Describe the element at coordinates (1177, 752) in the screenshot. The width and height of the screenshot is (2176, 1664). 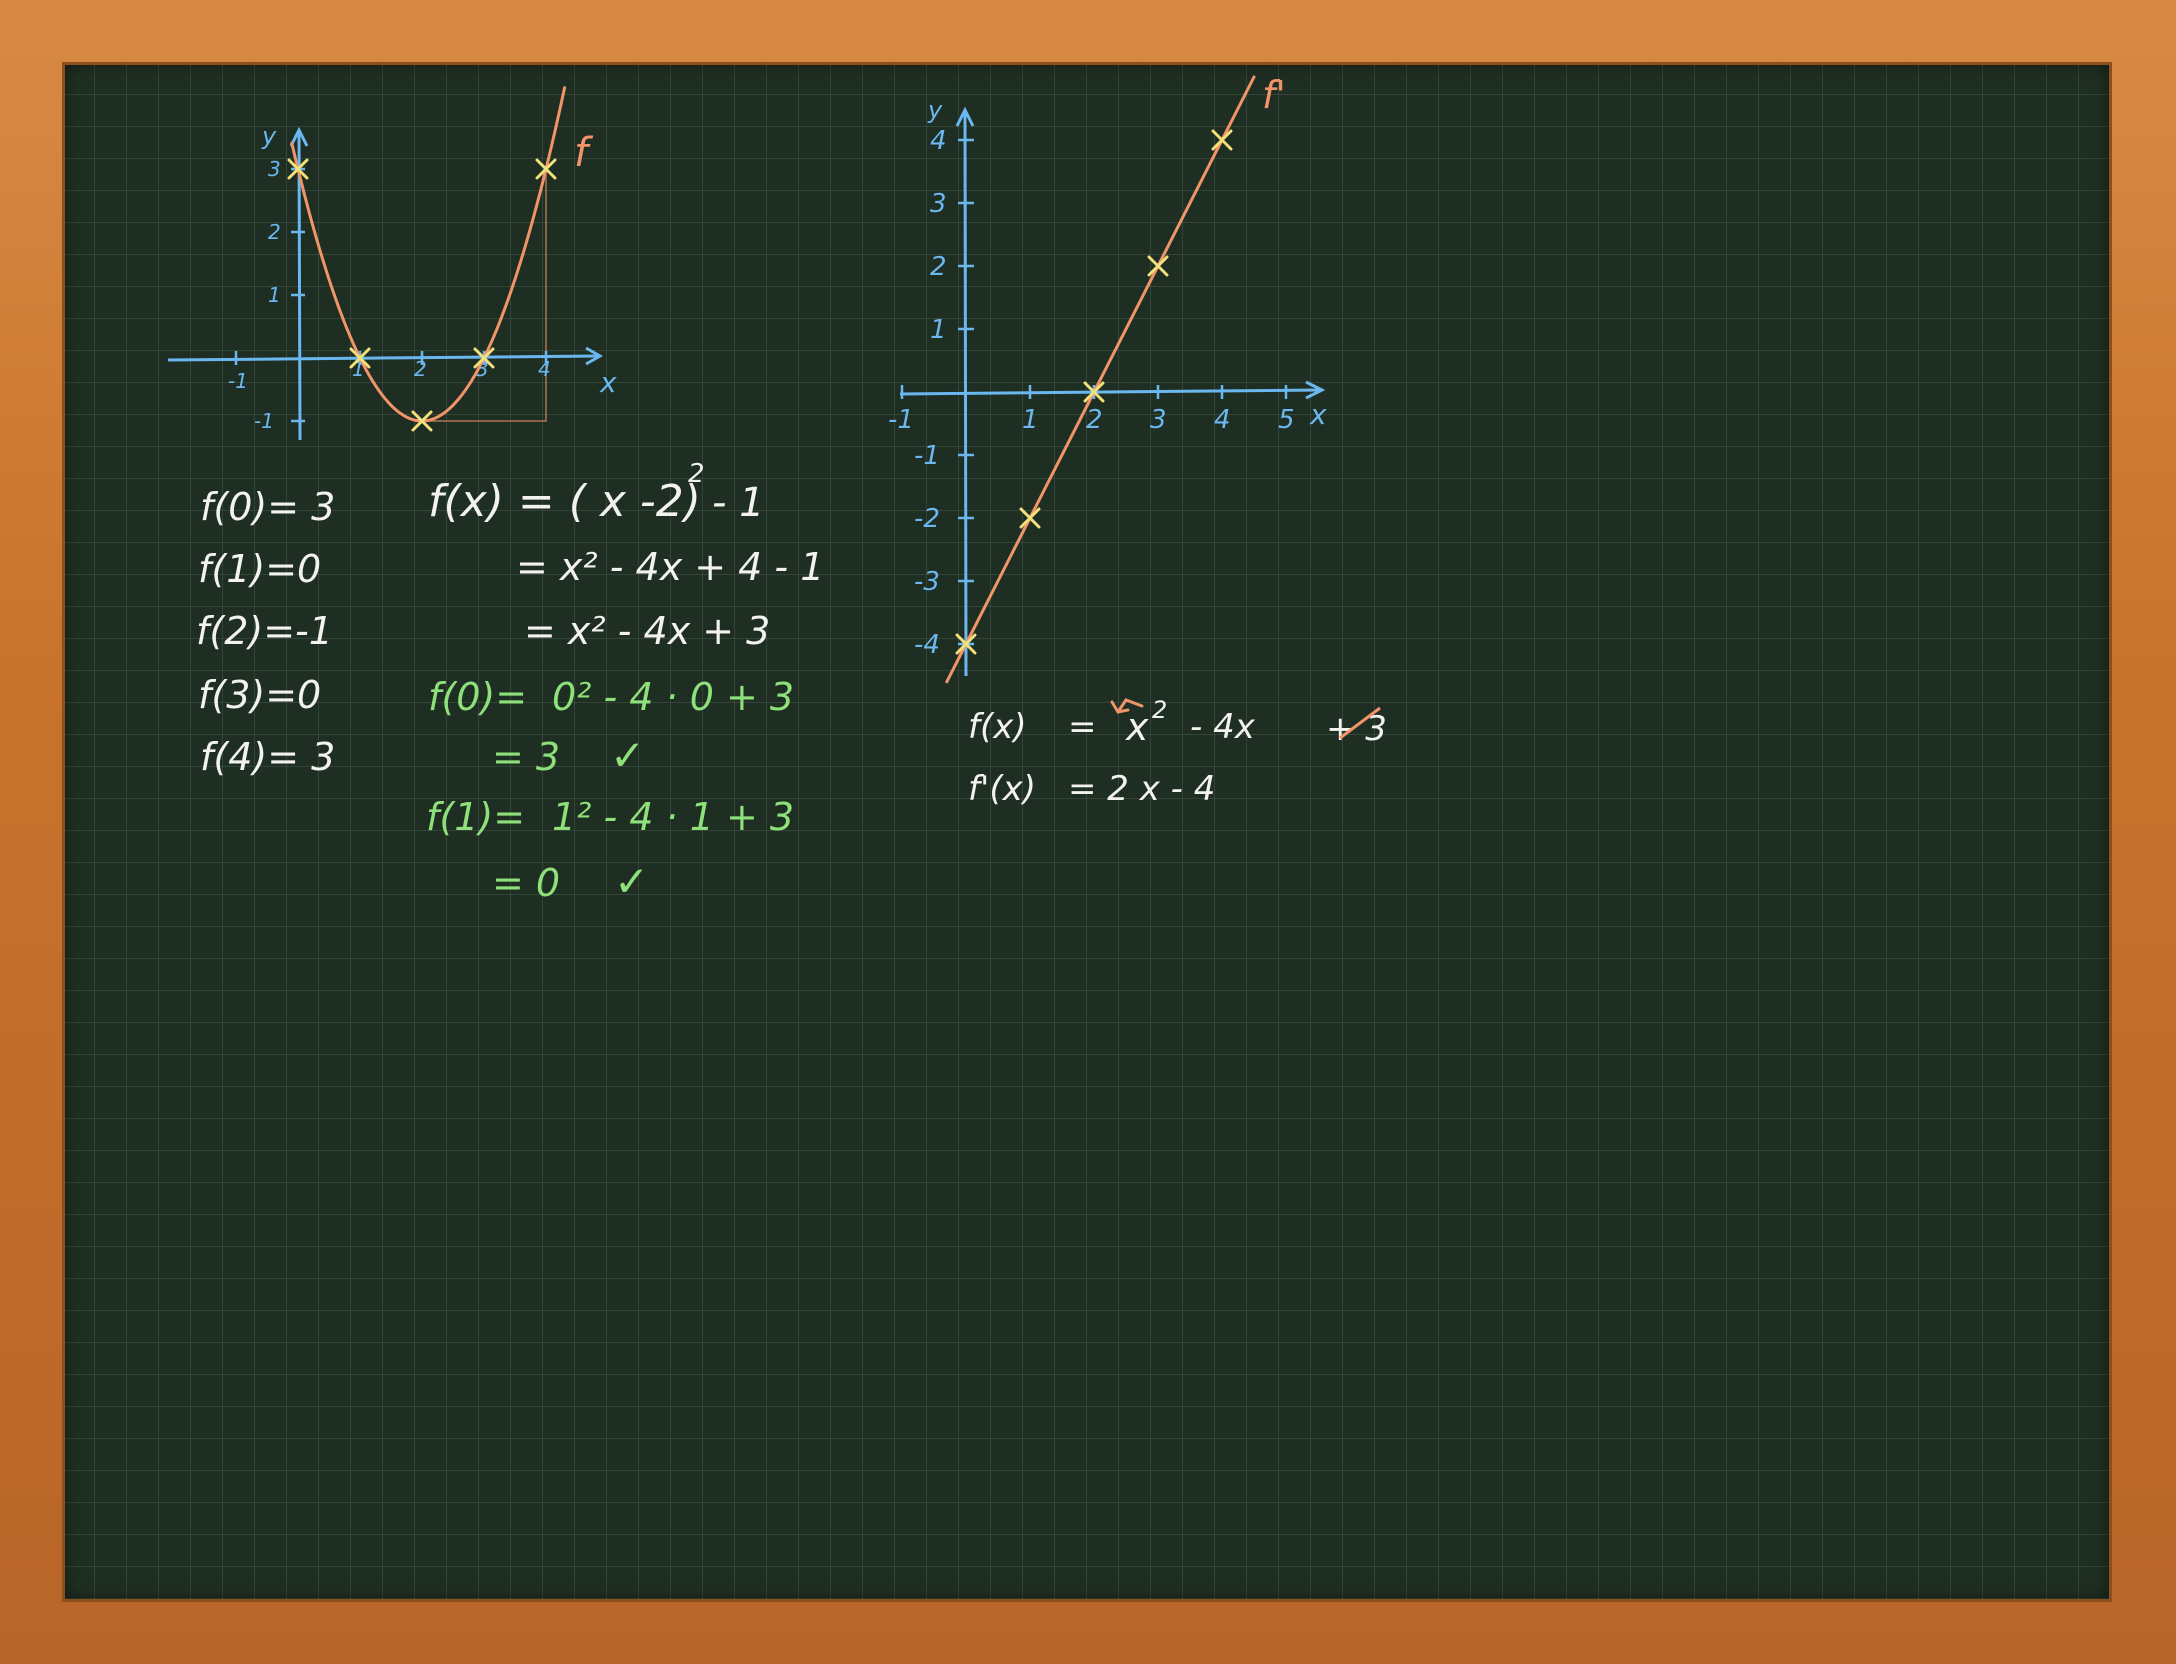
I see `derivative: f(x) = x 2 - 4x + 3 f'(x) = 2 x - 4` at that location.